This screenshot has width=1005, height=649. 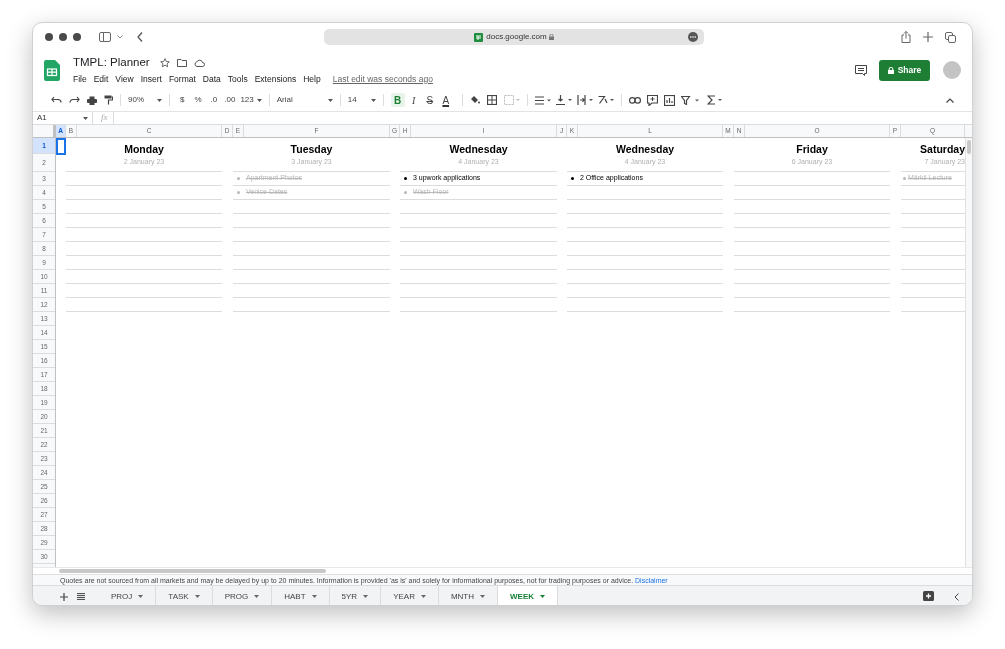 I want to click on sidebar-icon, so click(x=105, y=37).